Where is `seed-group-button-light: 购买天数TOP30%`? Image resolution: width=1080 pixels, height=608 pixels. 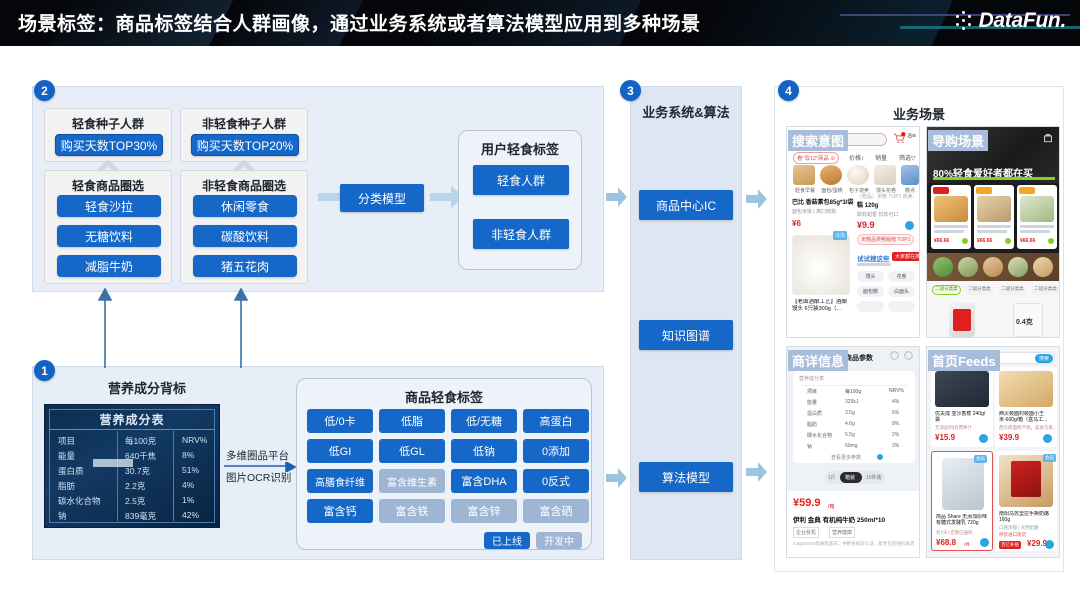
seed-group-button-light: 购买天数TOP30% is located at coordinates (109, 145).